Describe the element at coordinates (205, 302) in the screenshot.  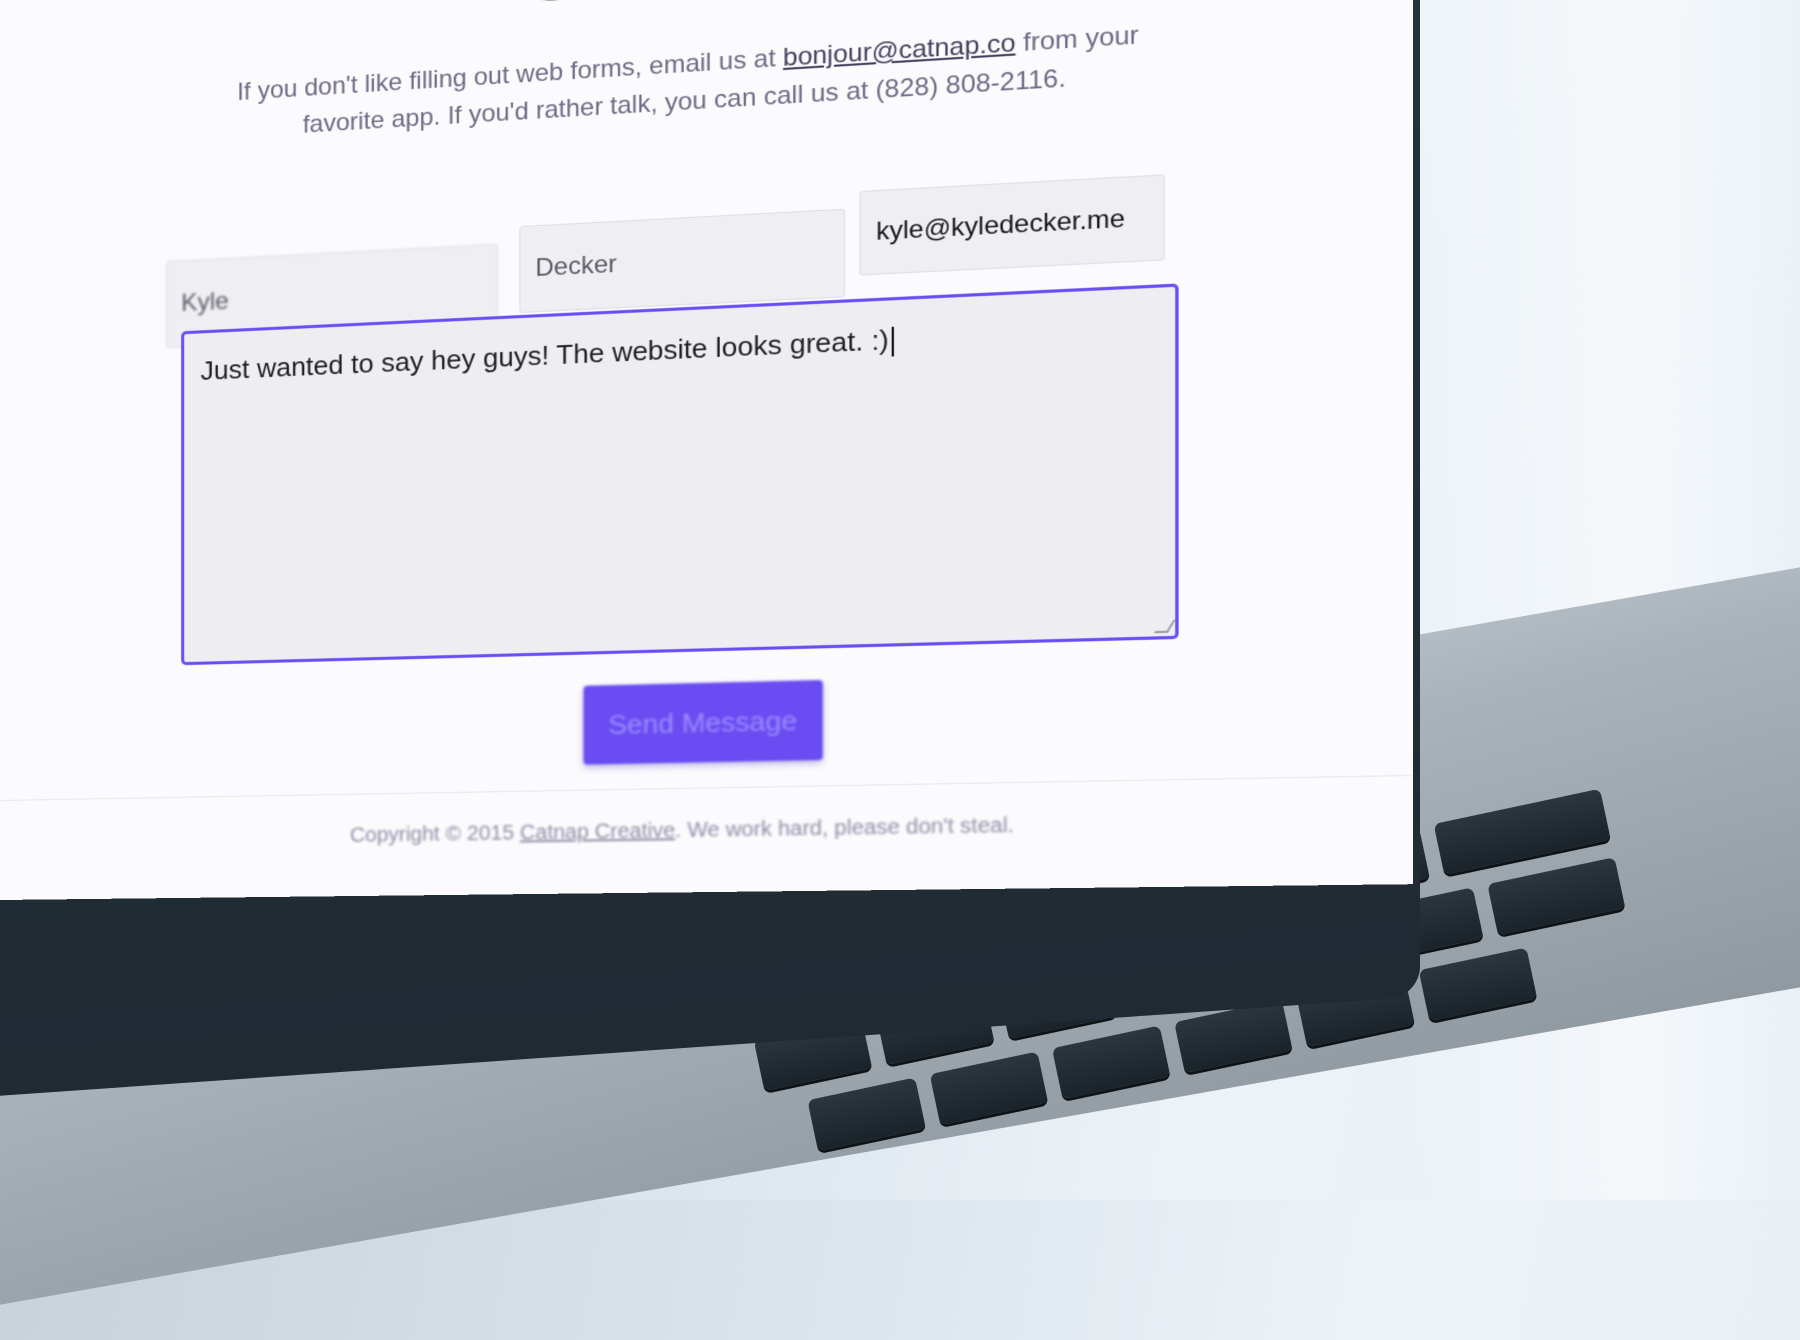
I see `first-name-value: Kyle` at that location.